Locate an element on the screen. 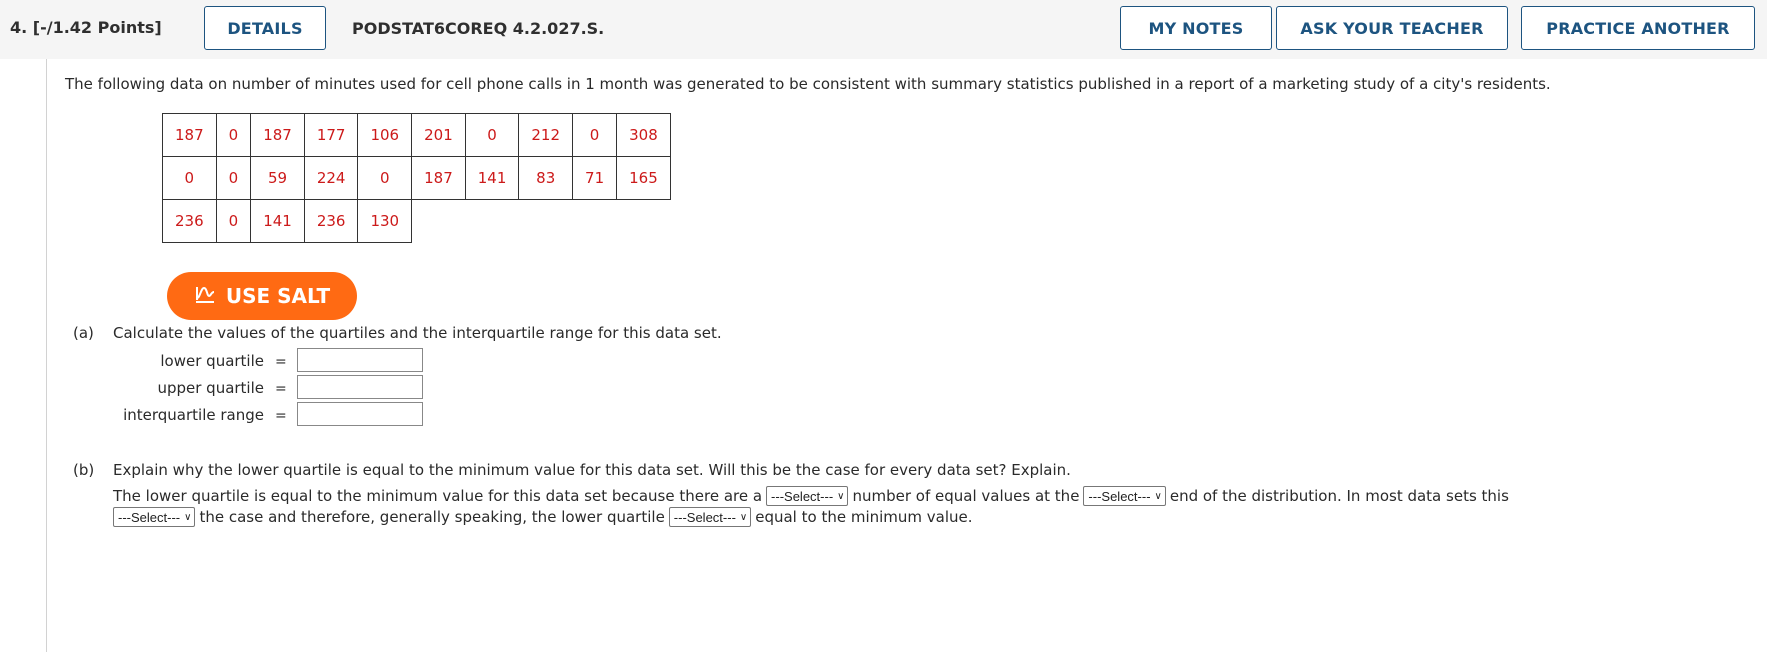  data-cell: 212 is located at coordinates (546, 135).